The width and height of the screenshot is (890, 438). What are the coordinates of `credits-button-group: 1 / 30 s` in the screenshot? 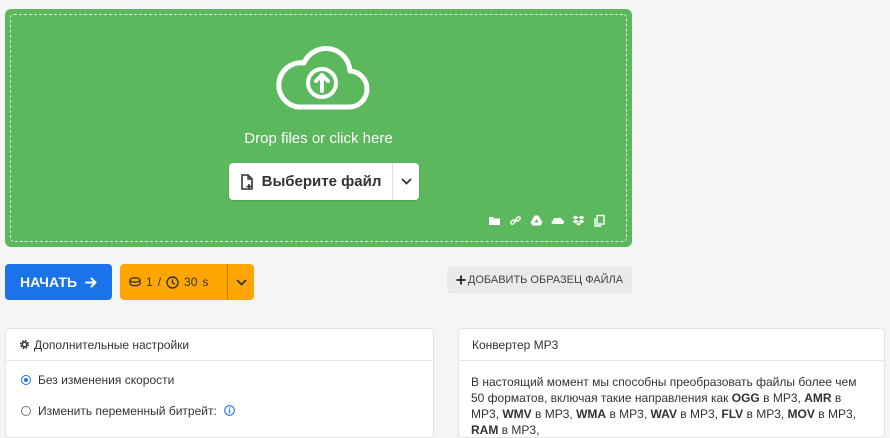 It's located at (187, 282).